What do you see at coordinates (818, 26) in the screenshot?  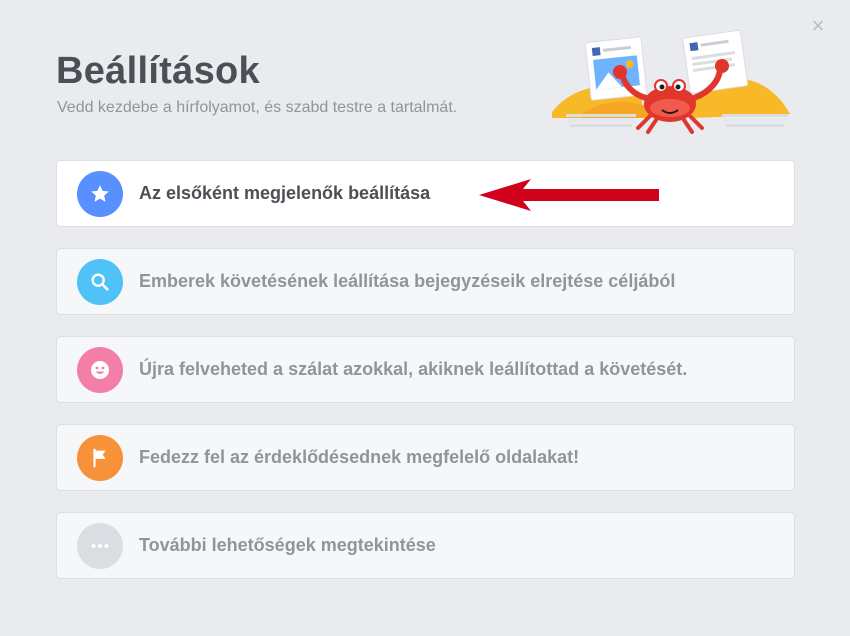 I see `close-button: ×` at bounding box center [818, 26].